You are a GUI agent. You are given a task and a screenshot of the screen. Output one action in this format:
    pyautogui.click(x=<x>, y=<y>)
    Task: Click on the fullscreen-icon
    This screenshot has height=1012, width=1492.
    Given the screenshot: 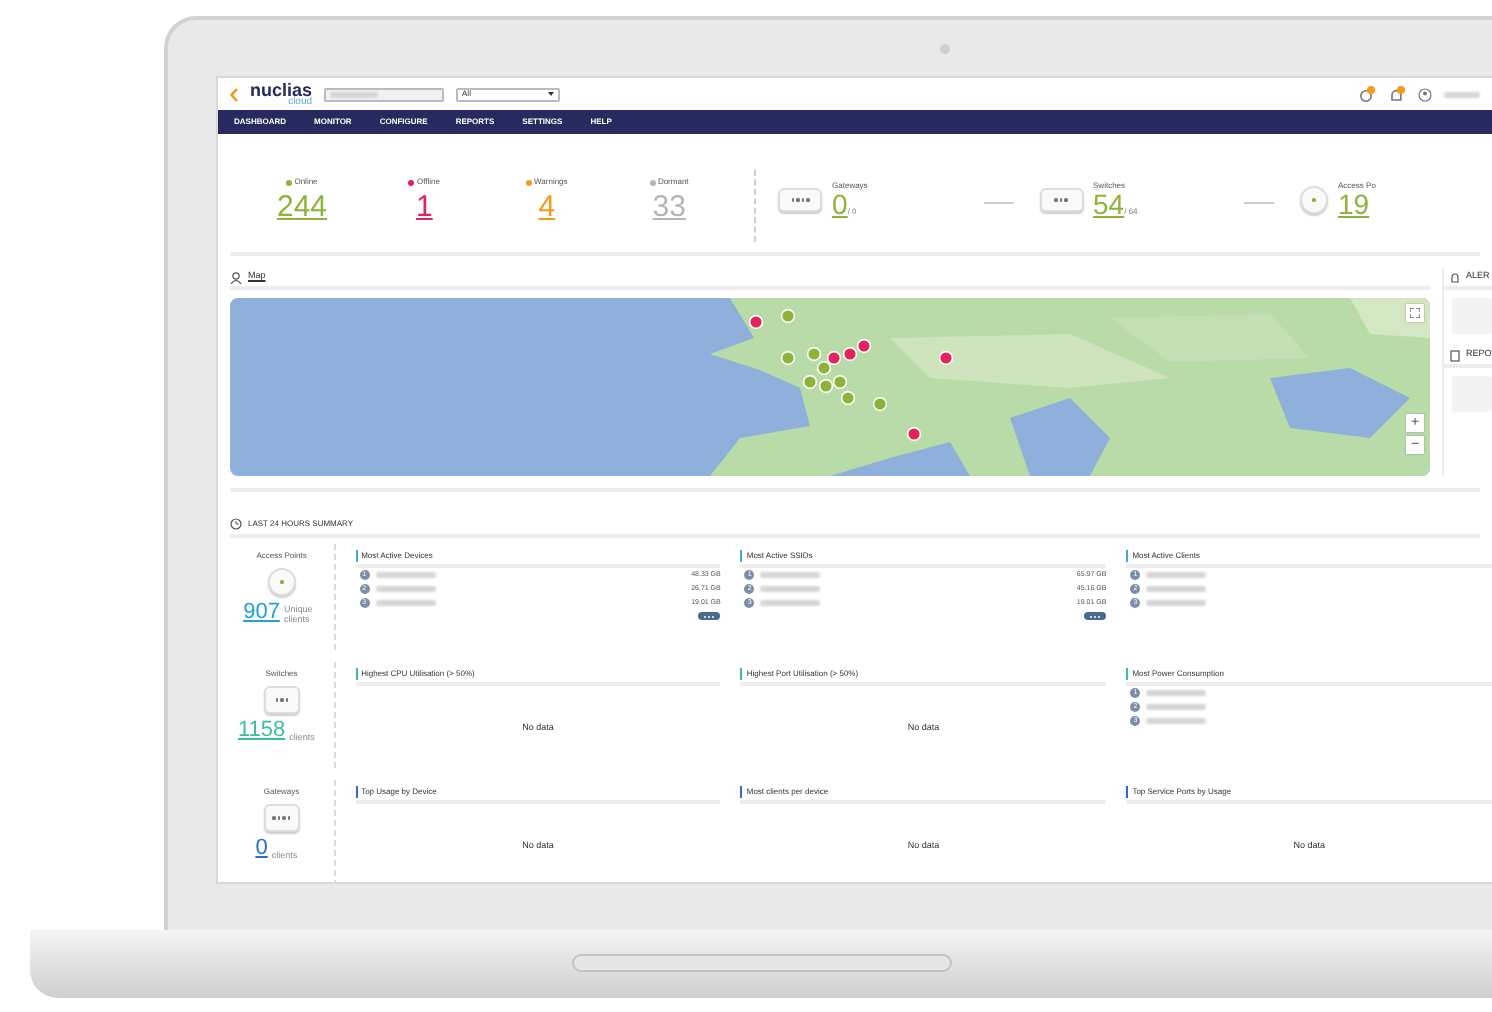 What is the action you would take?
    pyautogui.click(x=1415, y=312)
    